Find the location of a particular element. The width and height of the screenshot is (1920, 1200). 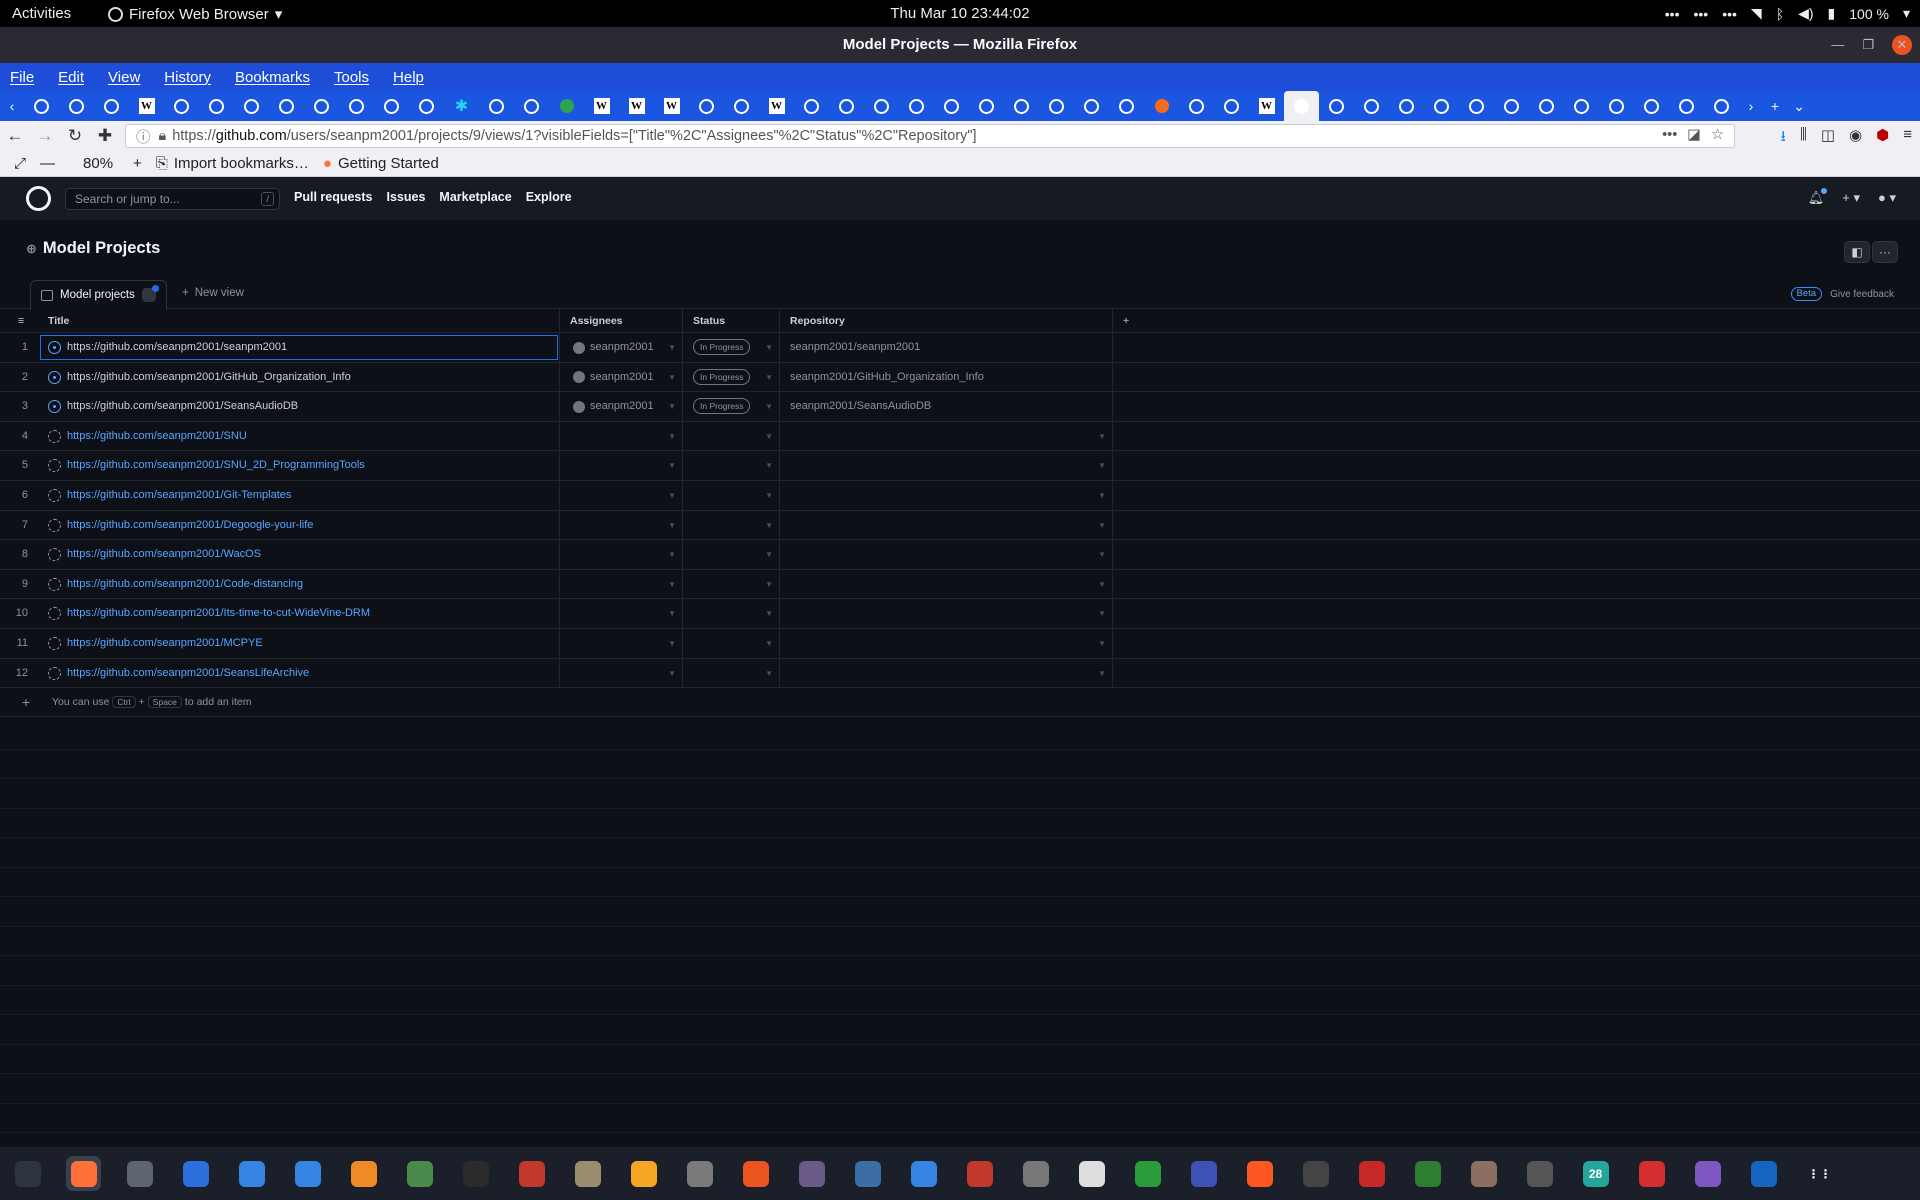

archive-icon is located at coordinates (1035, 1173).